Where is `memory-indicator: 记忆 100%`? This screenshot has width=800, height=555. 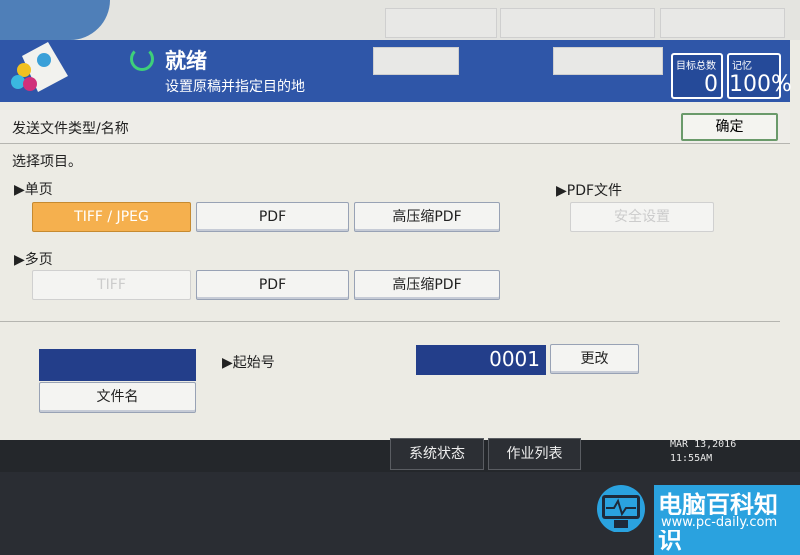 memory-indicator: 记忆 100% is located at coordinates (759, 76).